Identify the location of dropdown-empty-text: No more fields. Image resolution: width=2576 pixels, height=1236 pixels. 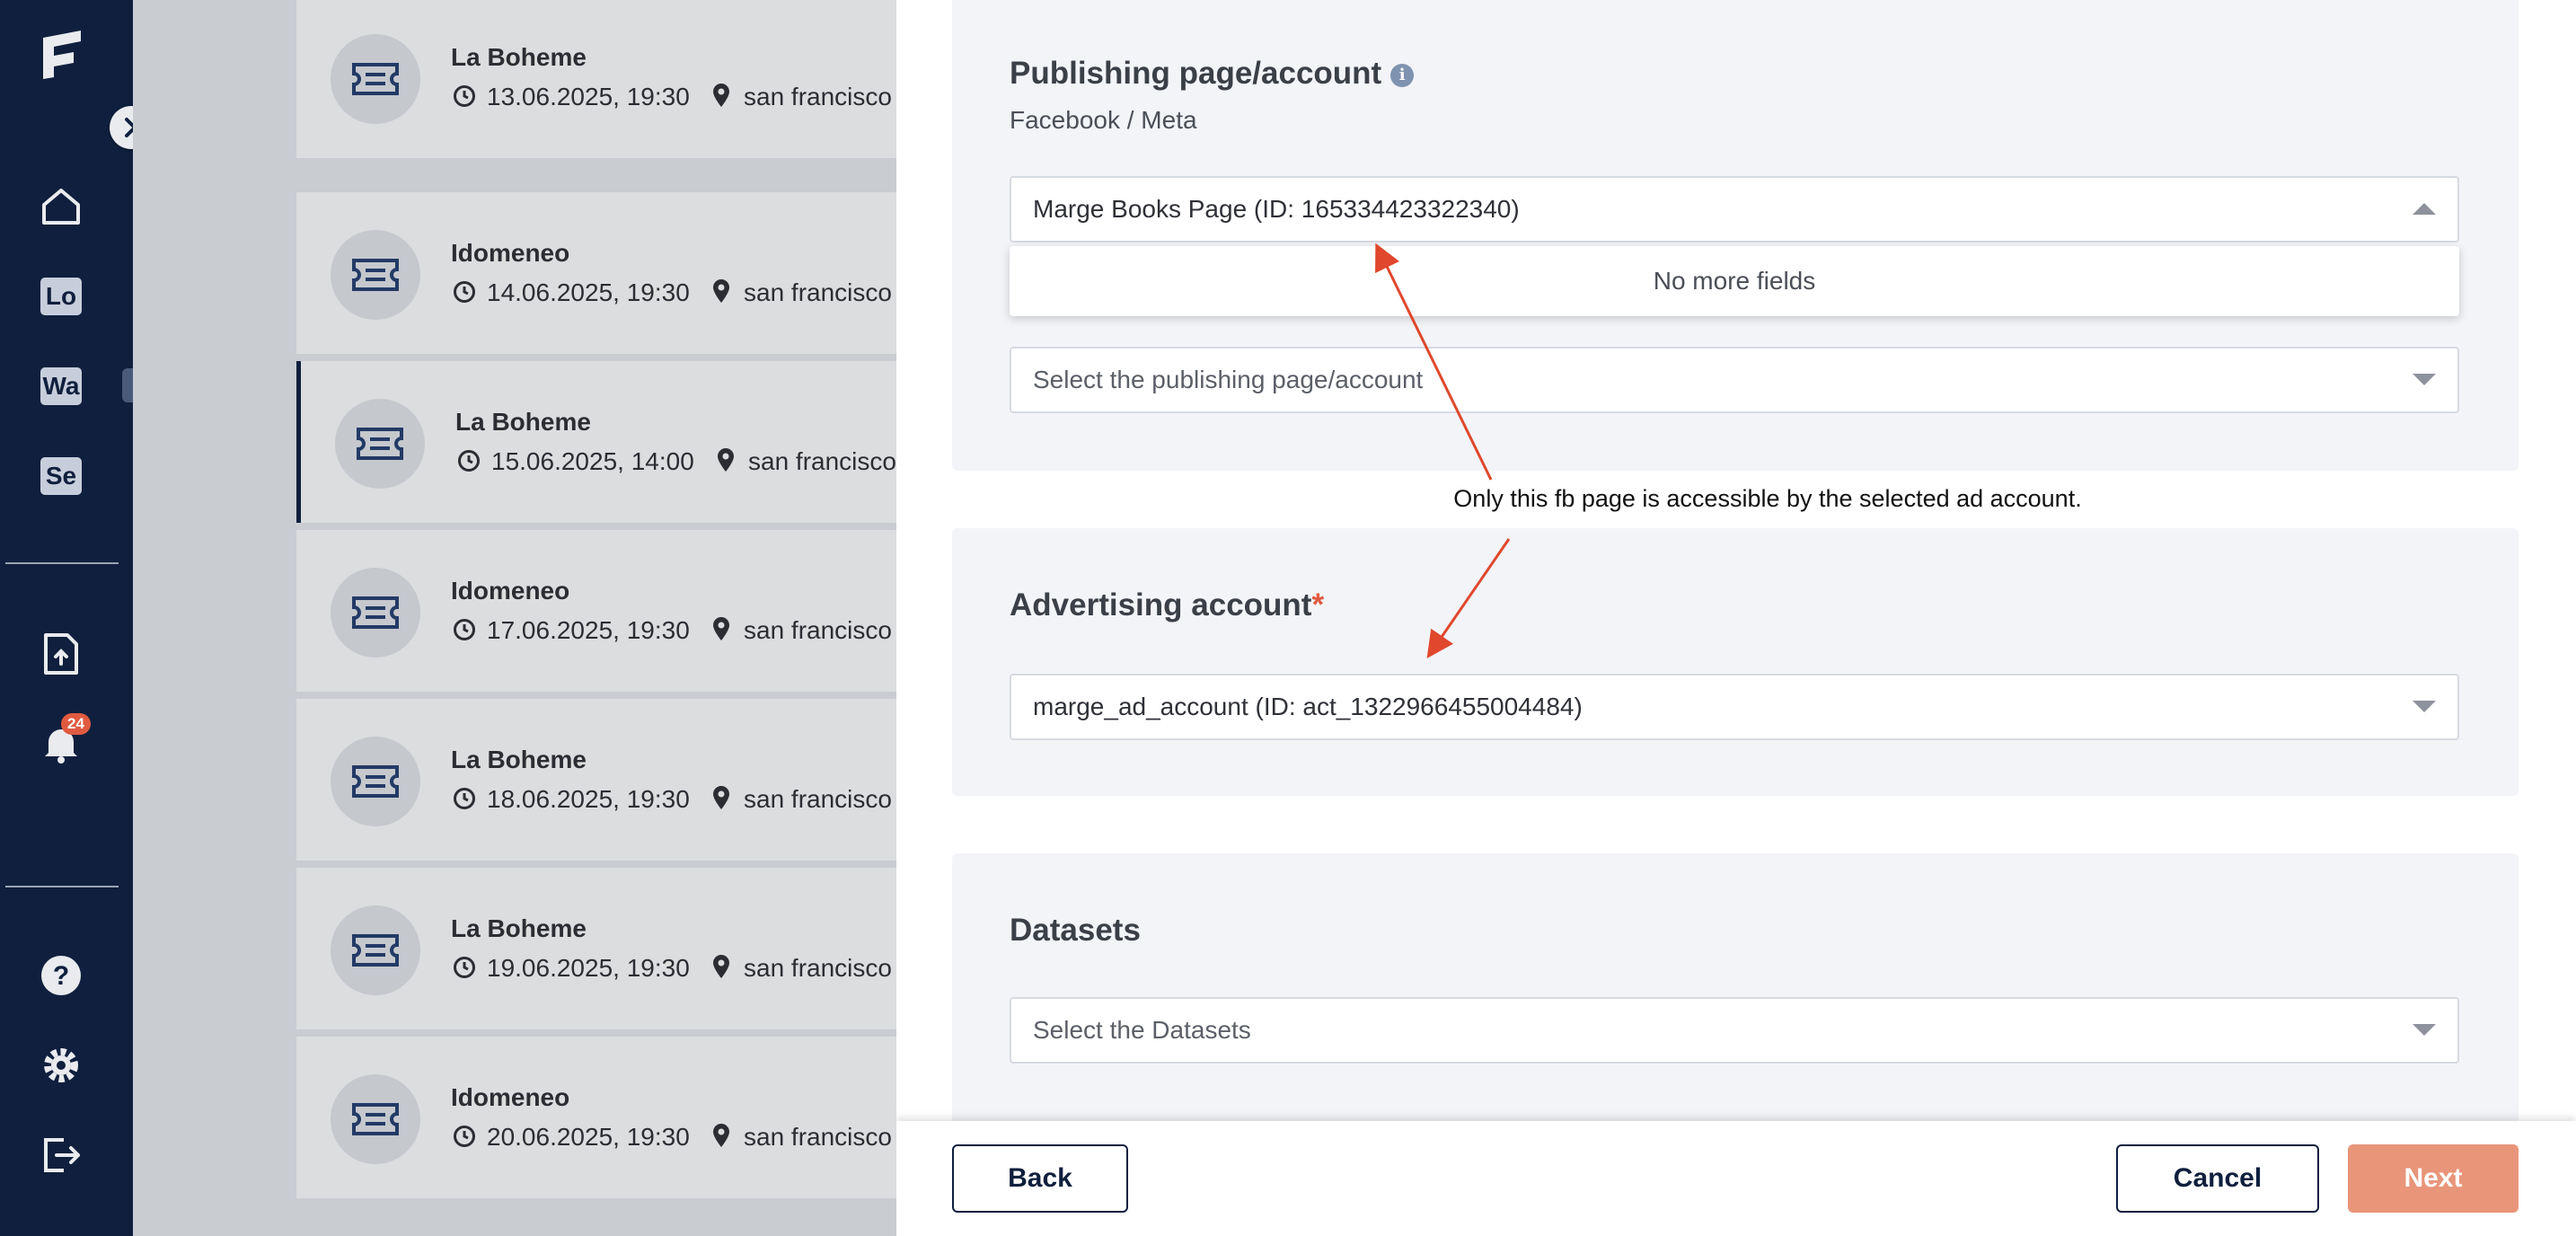
(1734, 281).